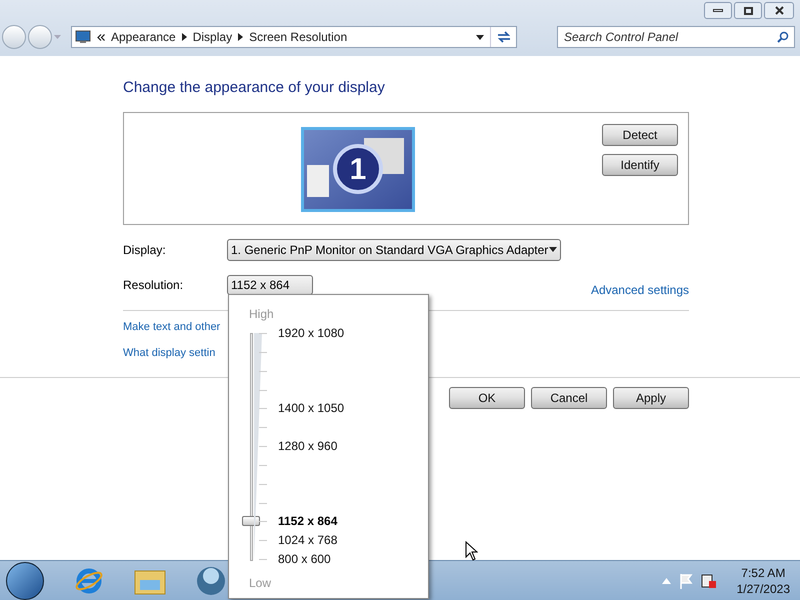 The width and height of the screenshot is (800, 600). What do you see at coordinates (763, 572) in the screenshot?
I see `clock-time: 7:52 AM` at bounding box center [763, 572].